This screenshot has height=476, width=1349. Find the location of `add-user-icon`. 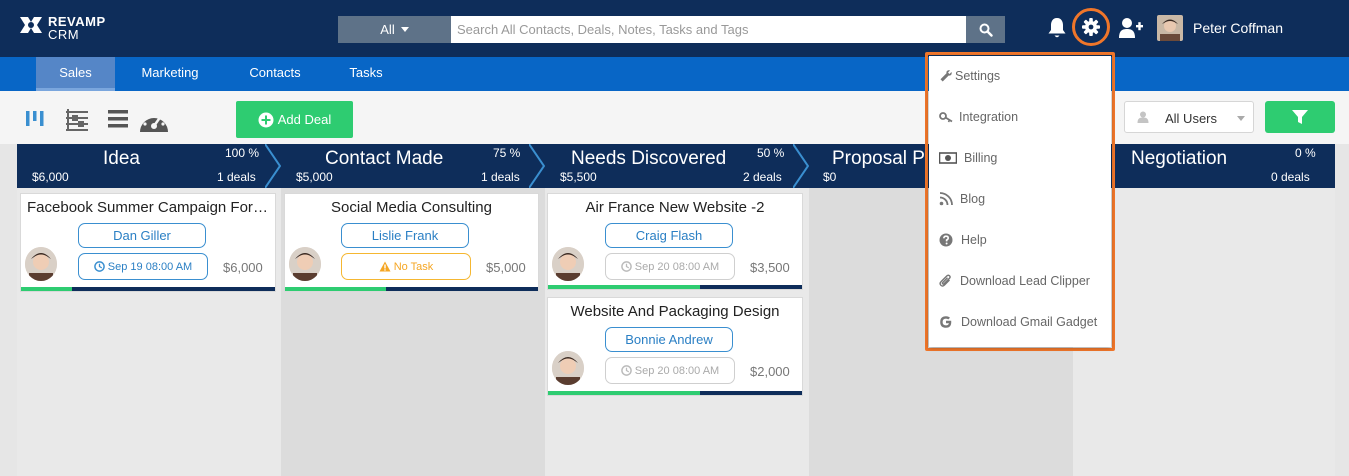

add-user-icon is located at coordinates (1131, 28).